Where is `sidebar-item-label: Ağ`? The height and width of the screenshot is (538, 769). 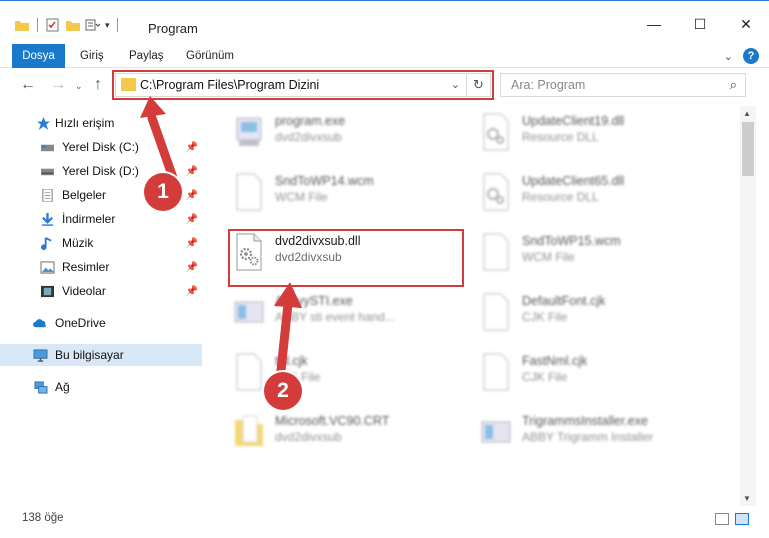 sidebar-item-label: Ağ is located at coordinates (62, 387).